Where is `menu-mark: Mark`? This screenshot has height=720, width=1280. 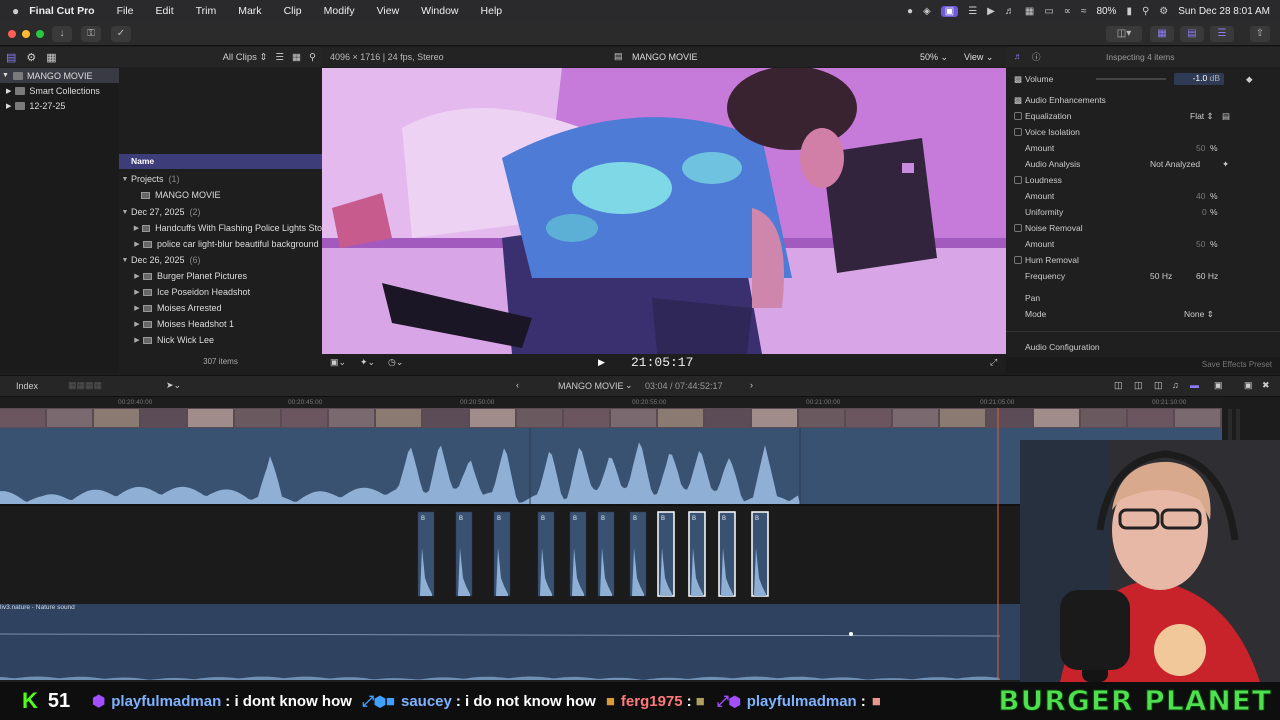
menu-mark: Mark is located at coordinates (249, 11).